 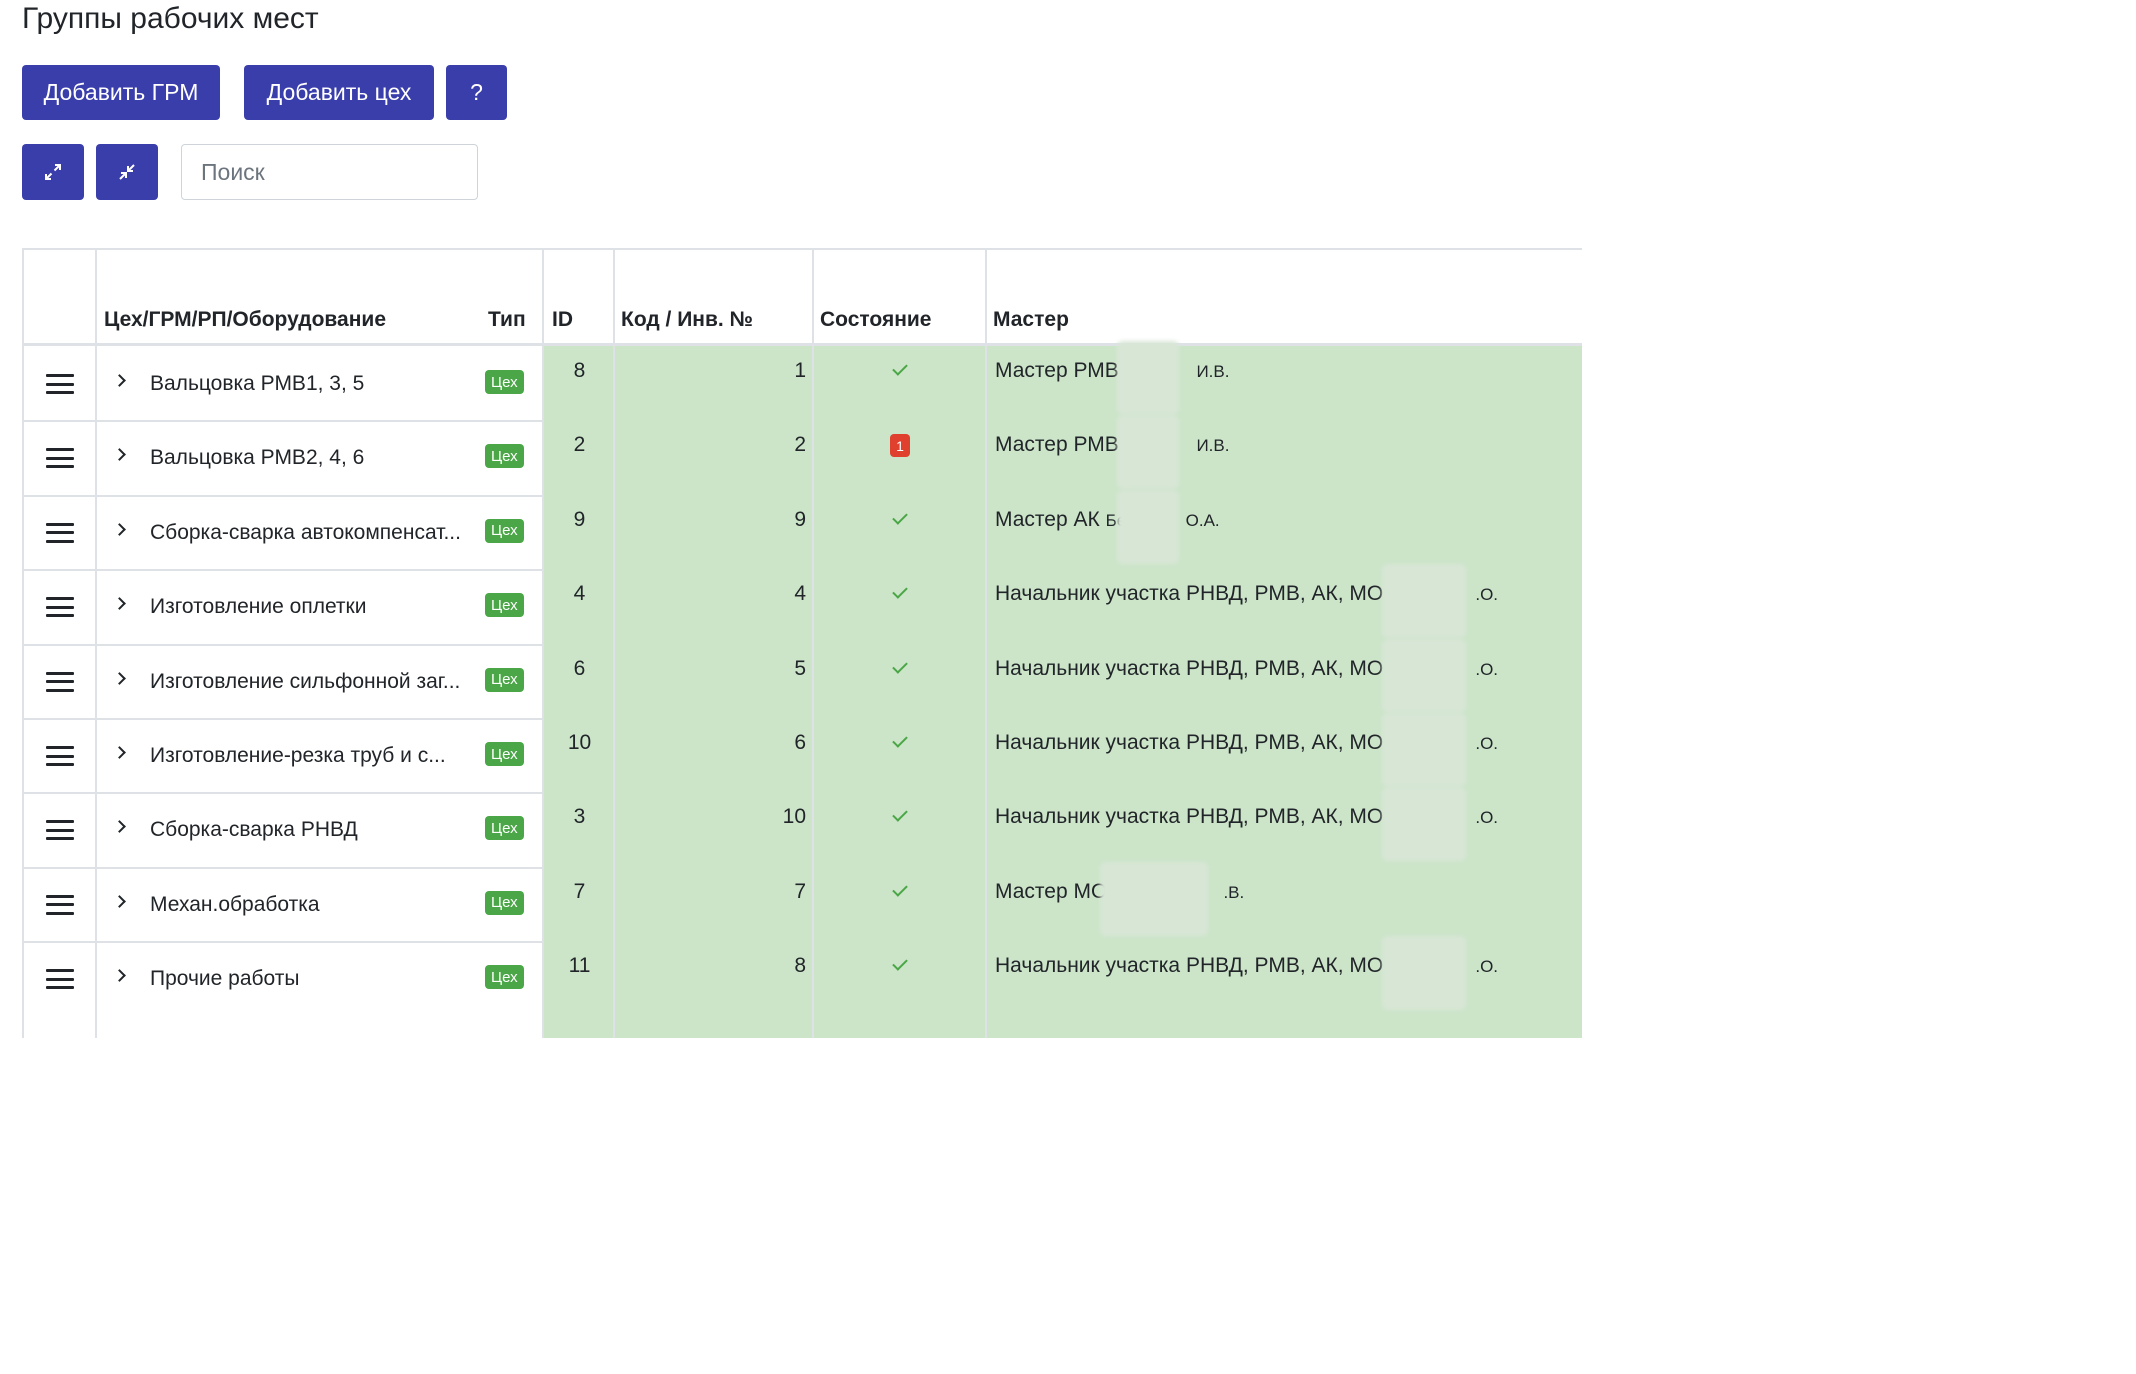 I want to click on collapse-all-button, so click(x=127, y=172).